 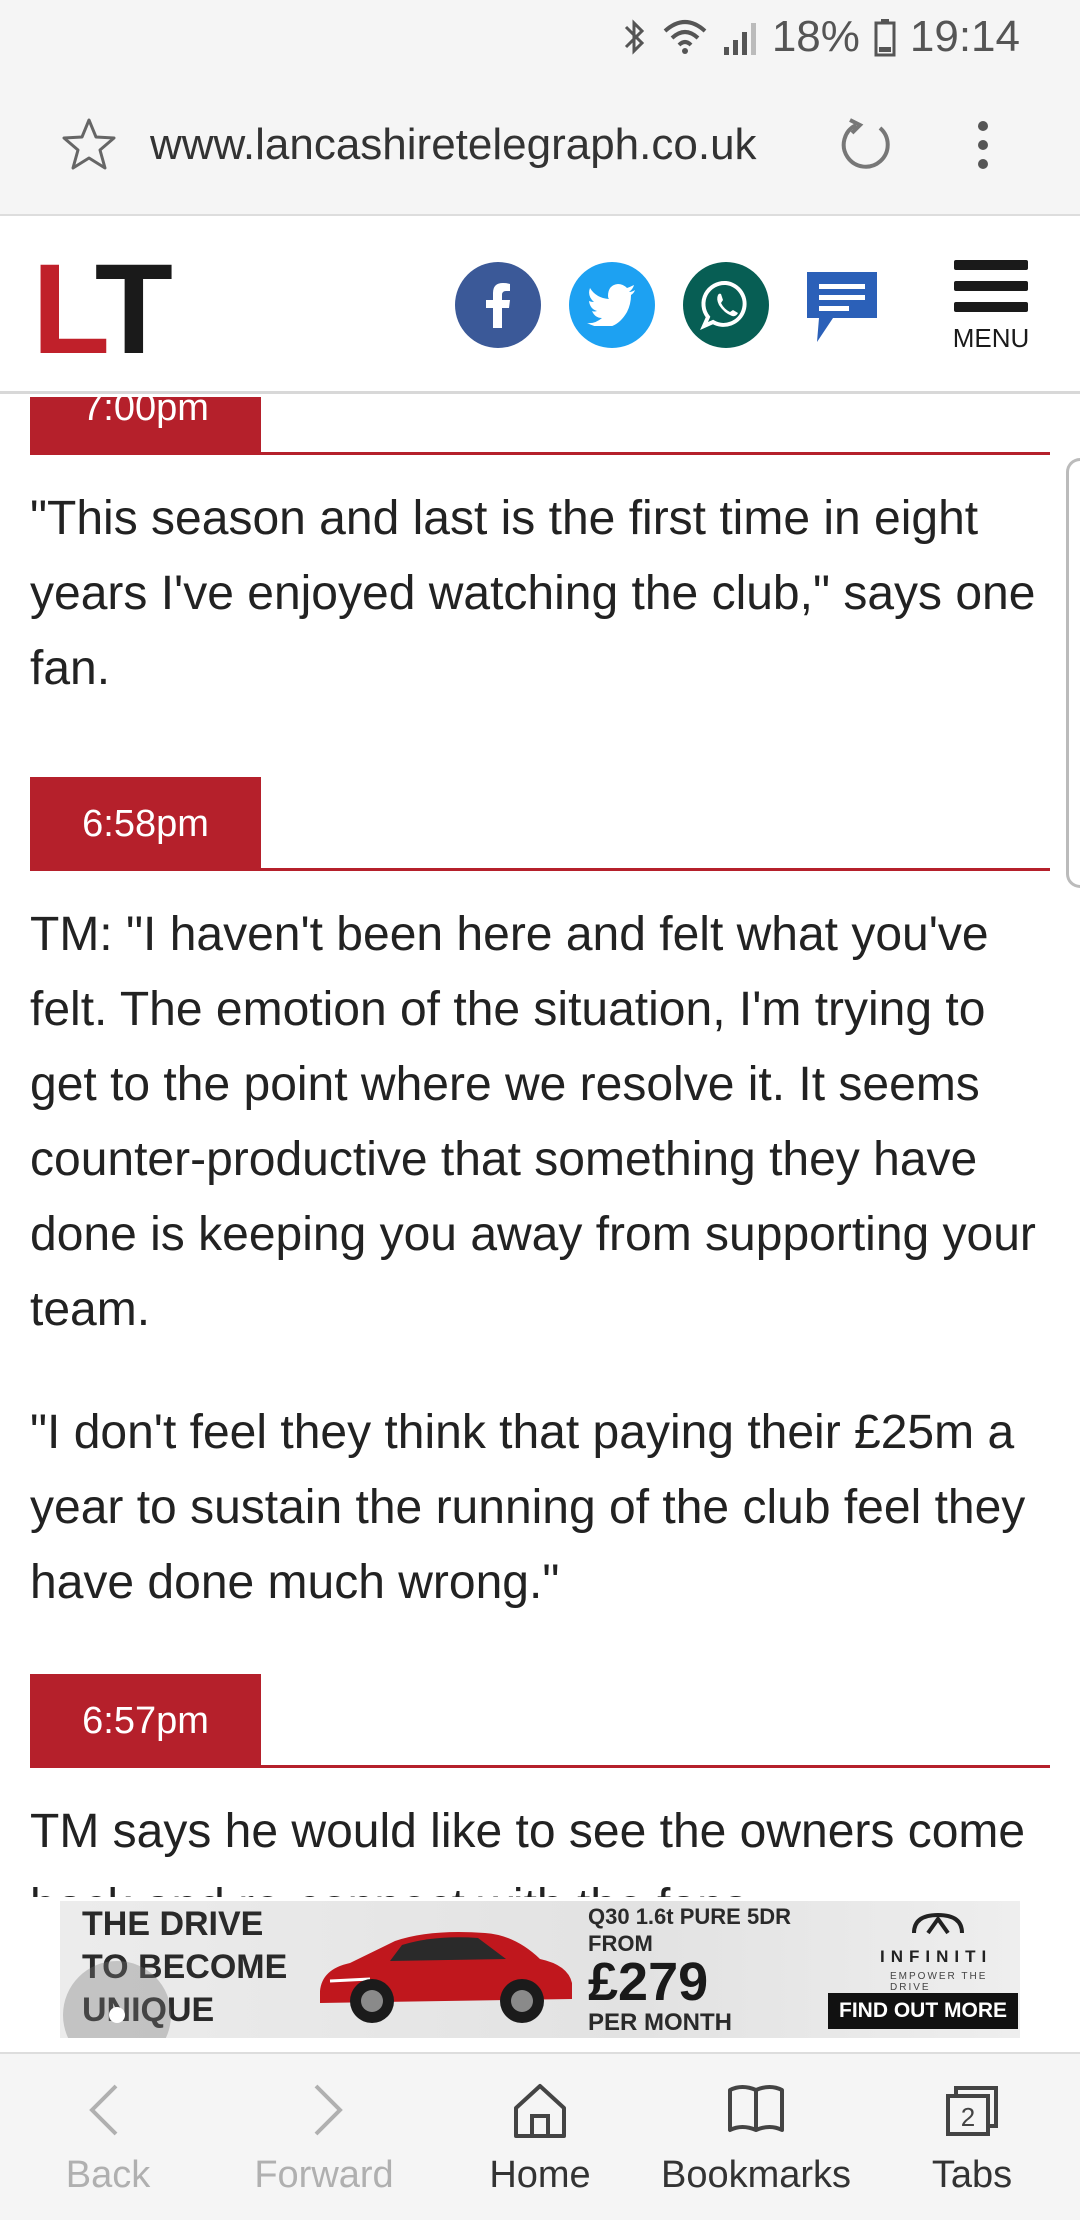 I want to click on forward-arrow-icon, so click(x=328, y=2110).